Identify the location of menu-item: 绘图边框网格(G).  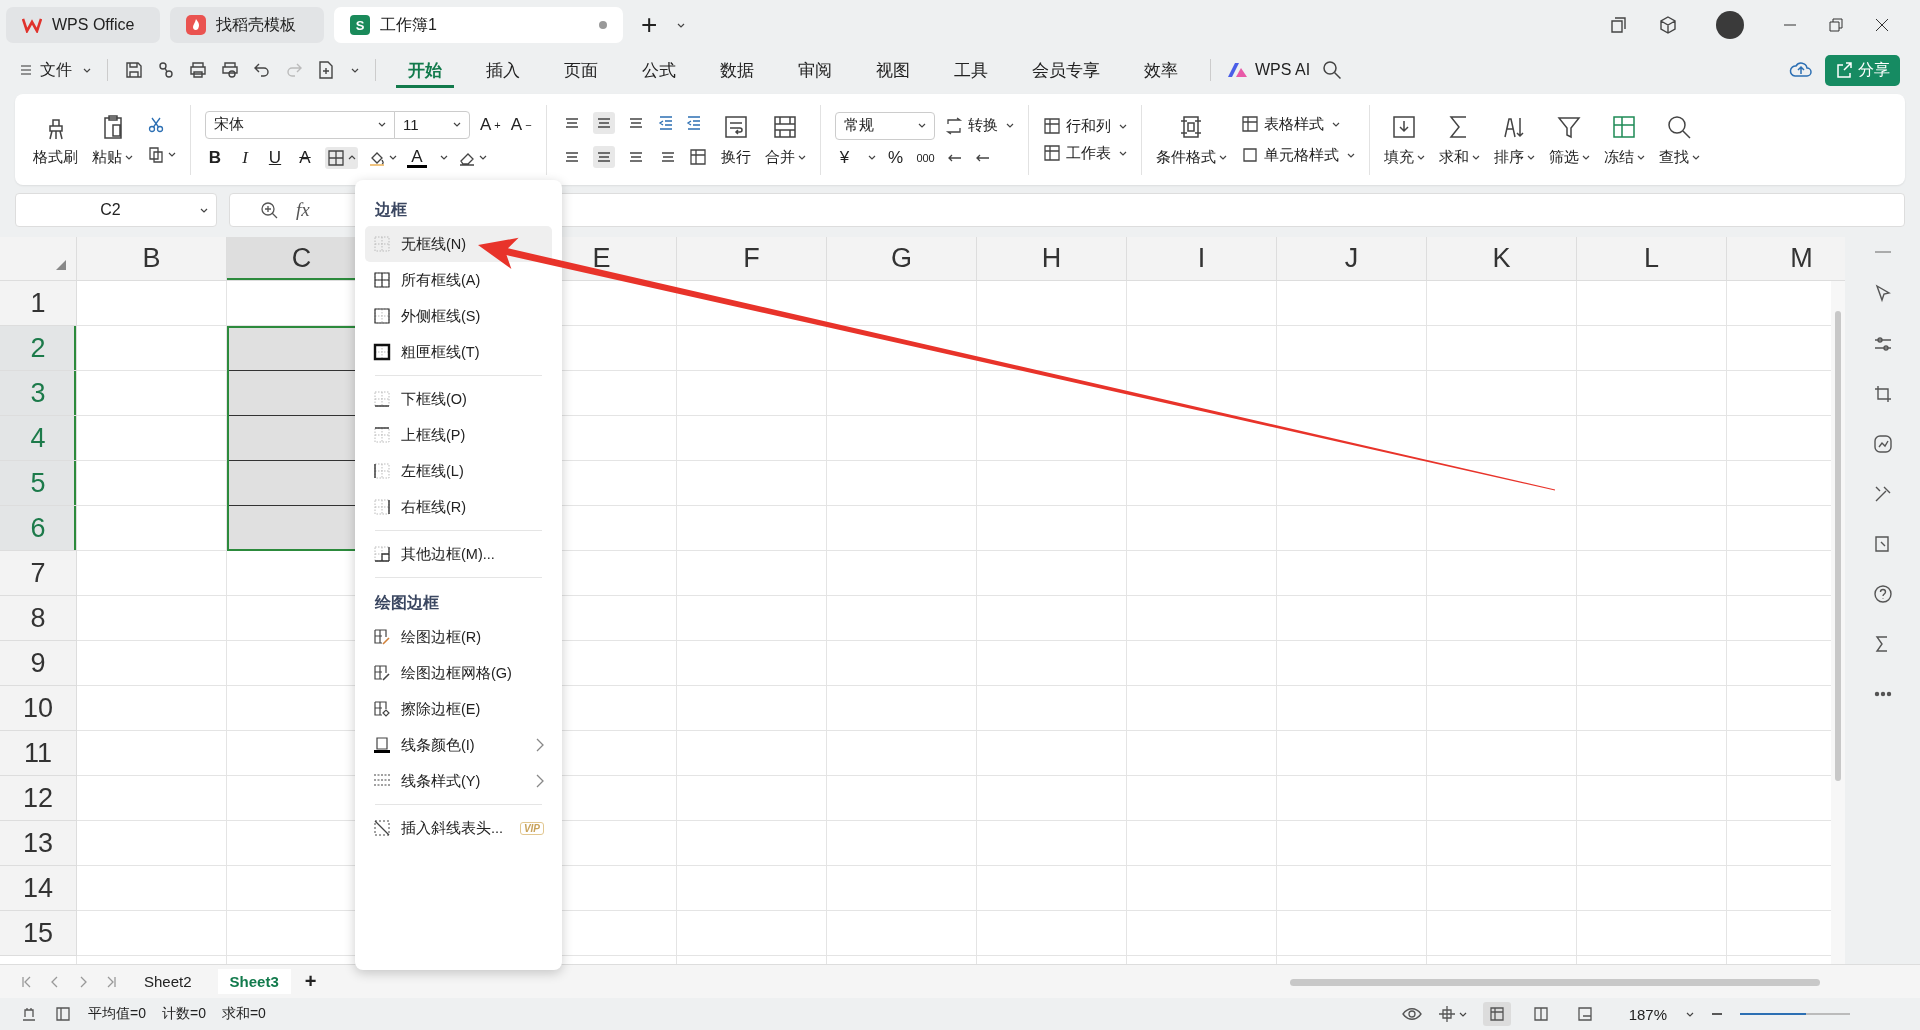
(458, 673).